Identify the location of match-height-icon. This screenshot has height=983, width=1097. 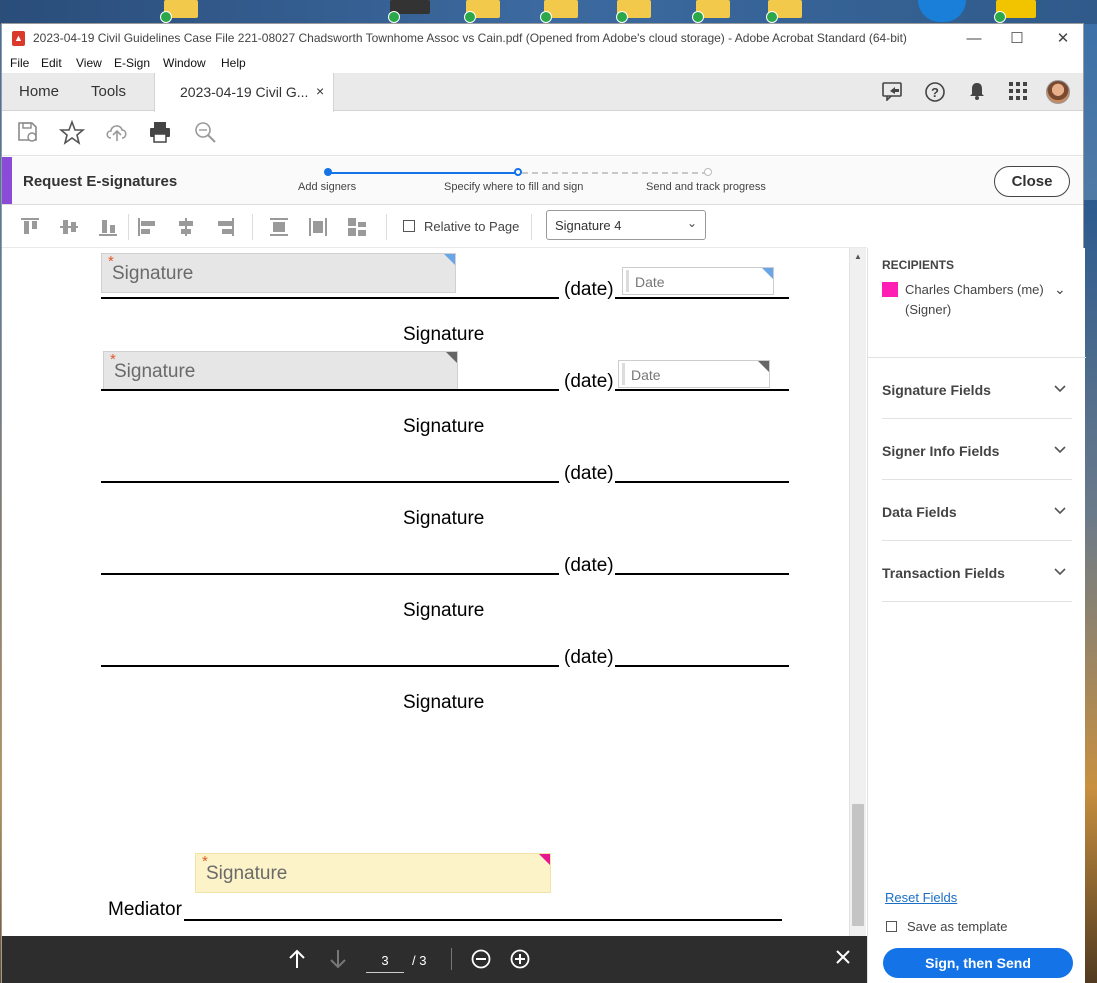
(280, 227).